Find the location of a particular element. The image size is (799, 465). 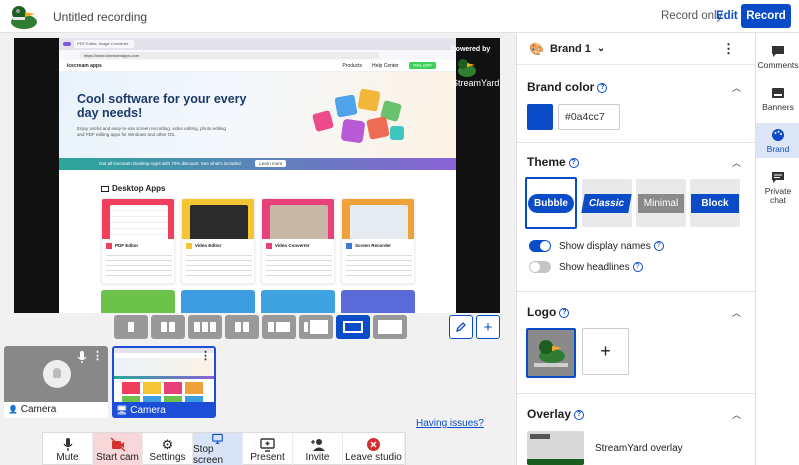

monitor-icon: 🖥 is located at coordinates (122, 410).